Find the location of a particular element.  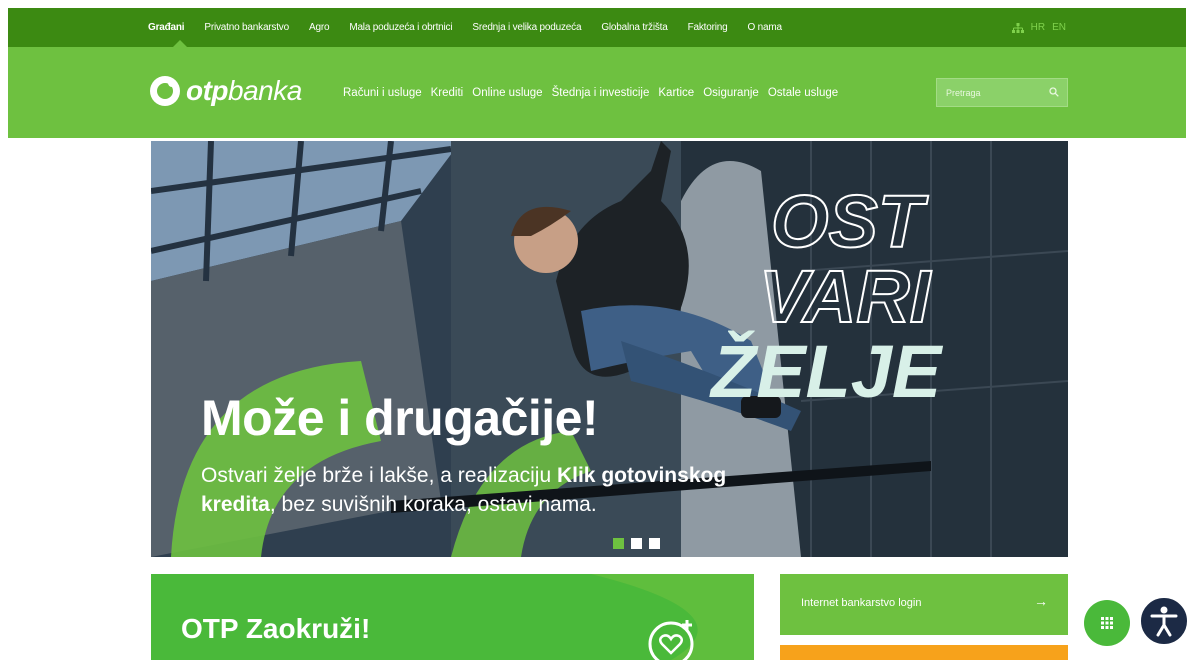

heart-plus-icon is located at coordinates (671, 640).